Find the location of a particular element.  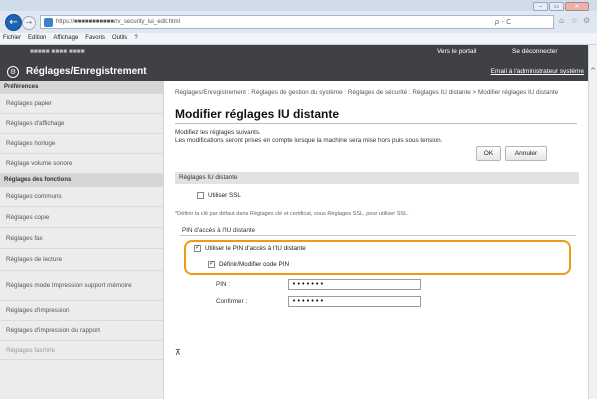

confirm-input: ••••••• is located at coordinates (354, 301).